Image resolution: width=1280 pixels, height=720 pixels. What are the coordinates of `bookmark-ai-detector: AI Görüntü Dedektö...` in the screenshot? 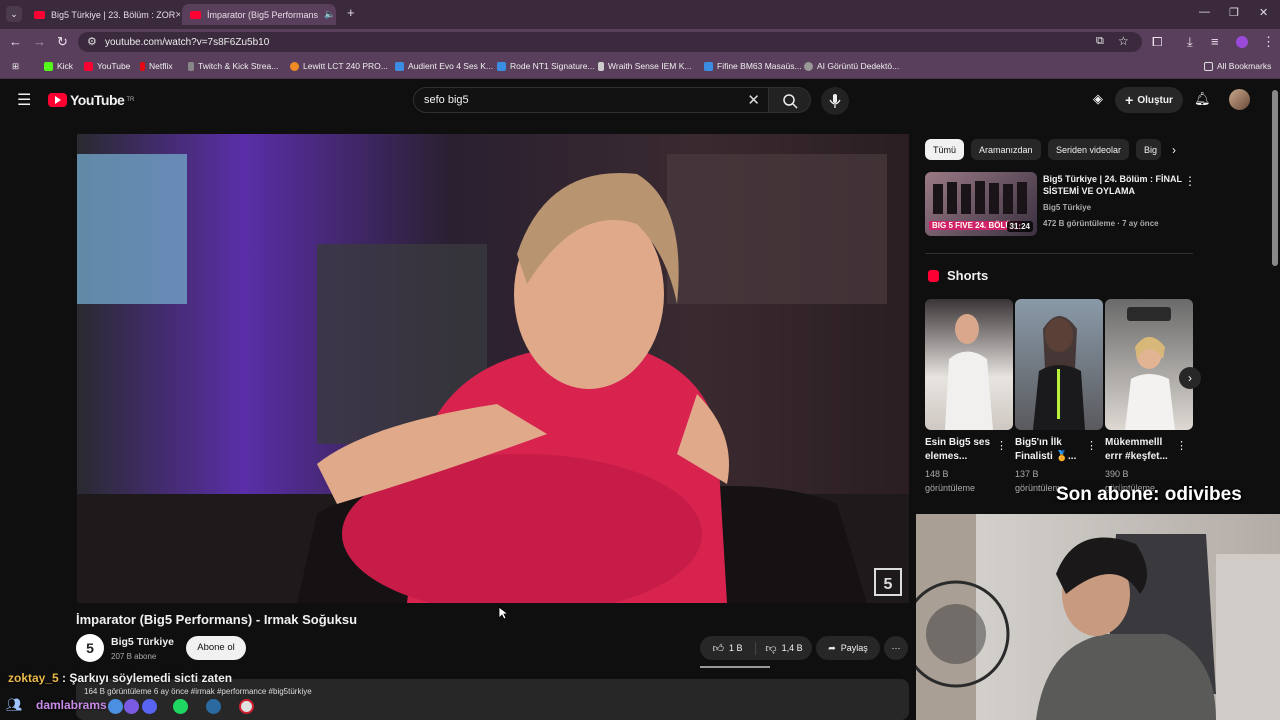 It's located at (851, 66).